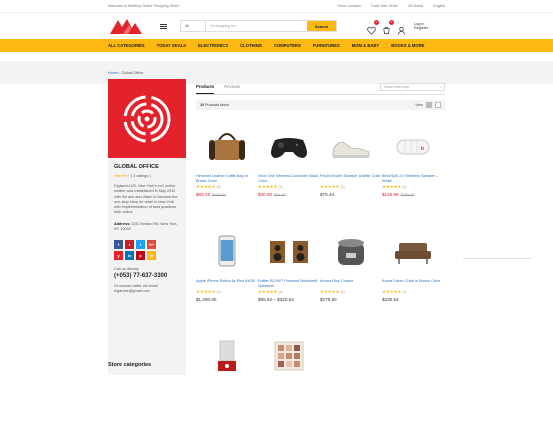 Image resolution: width=553 pixels, height=436 pixels. Describe the element at coordinates (129, 245) in the screenshot. I see `tumblr-icon: t` at that location.